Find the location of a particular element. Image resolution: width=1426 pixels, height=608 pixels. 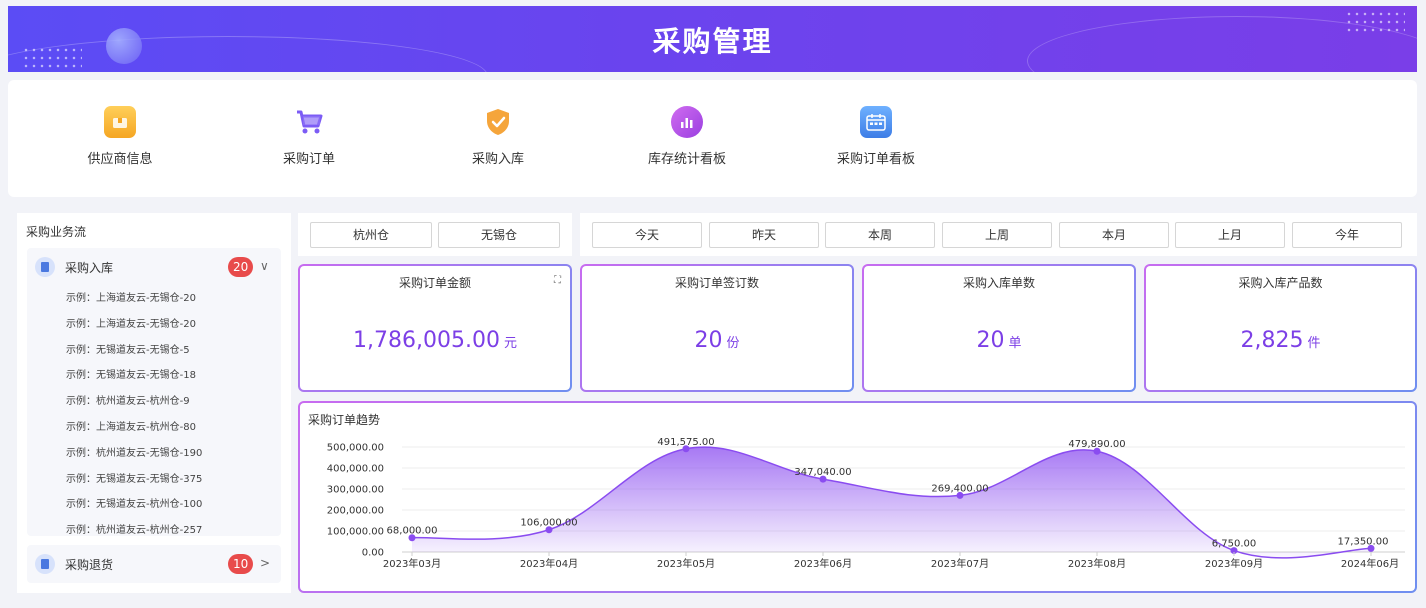

y-tick-label: 400,000.00 is located at coordinates (355, 469).